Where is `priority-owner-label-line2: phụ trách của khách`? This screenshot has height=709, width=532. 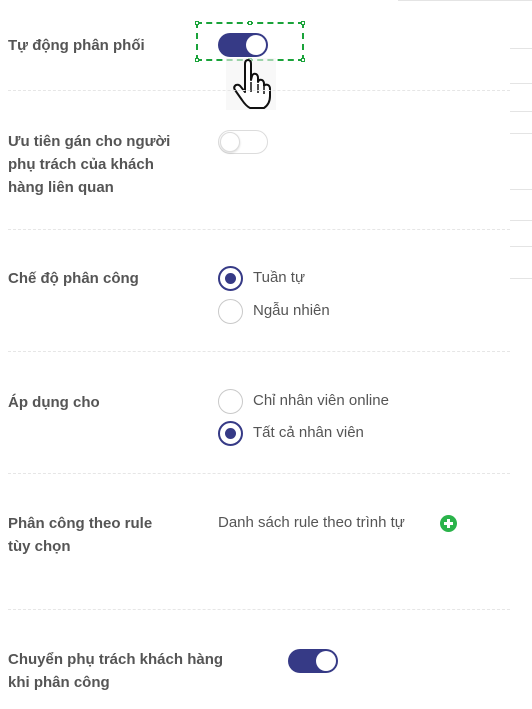 priority-owner-label-line2: phụ trách của khách is located at coordinates (81, 164).